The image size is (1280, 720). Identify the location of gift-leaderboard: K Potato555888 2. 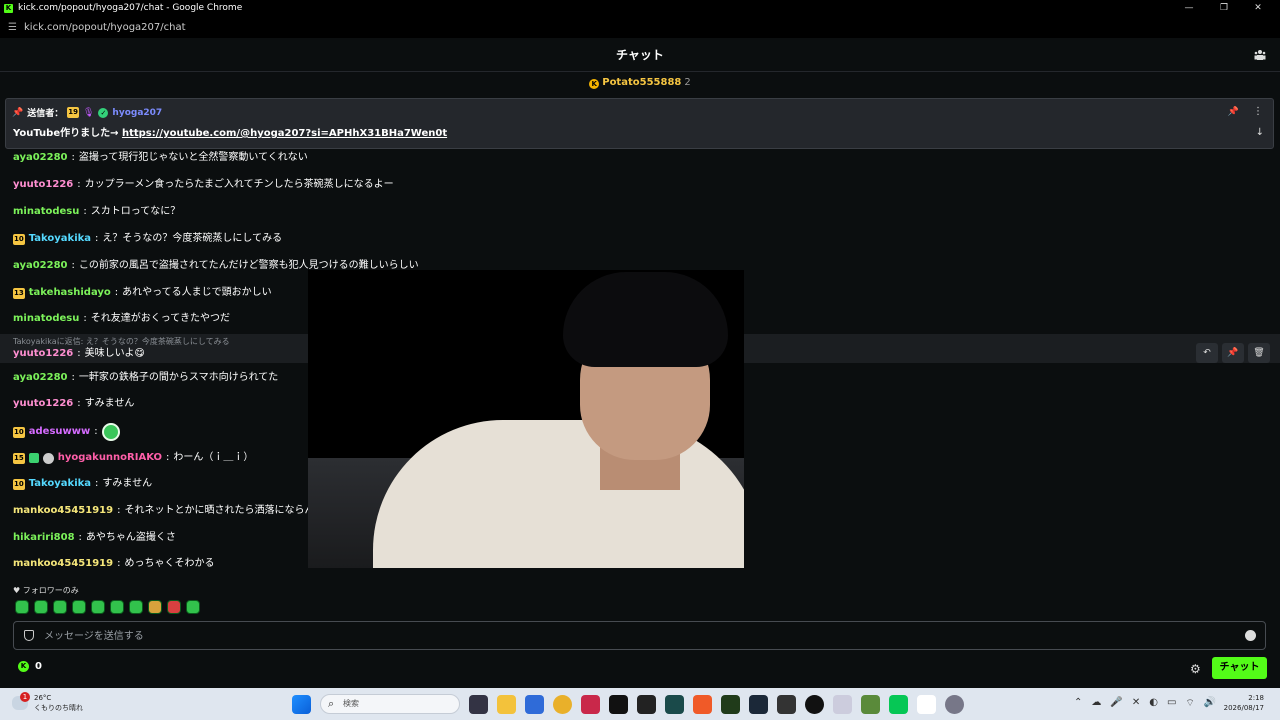
(640, 83).